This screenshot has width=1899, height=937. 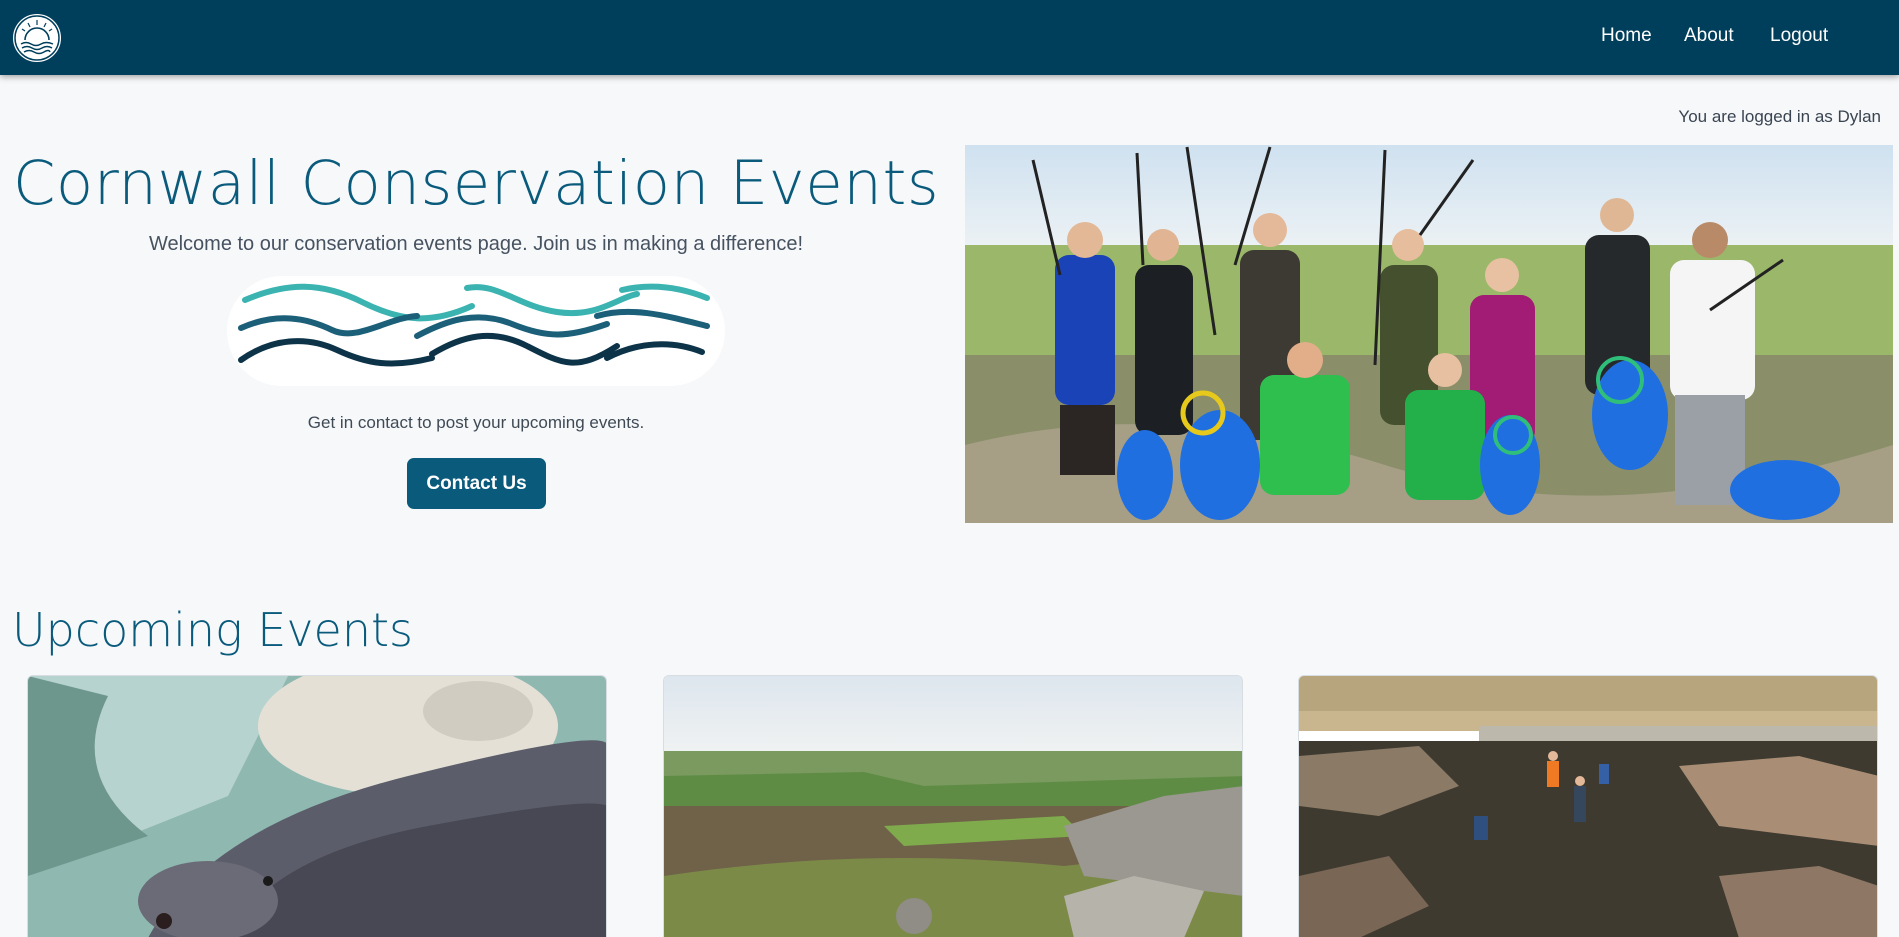 I want to click on rocky-shore-photo-icon, so click(x=1588, y=806).